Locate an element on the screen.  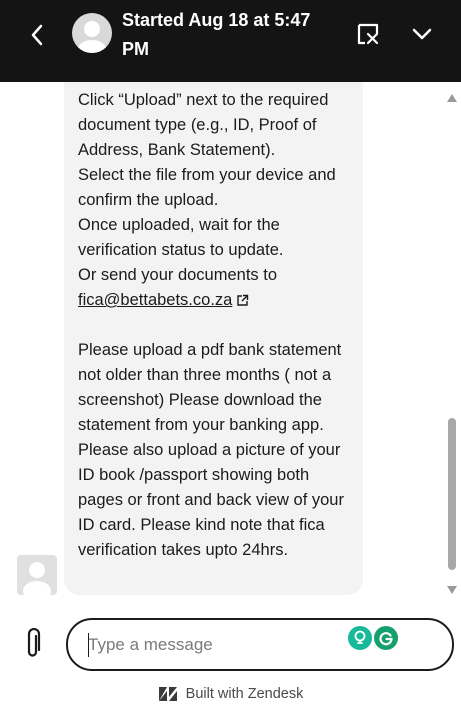
footer-branding: Built with Zendesk is located at coordinates (230, 694).